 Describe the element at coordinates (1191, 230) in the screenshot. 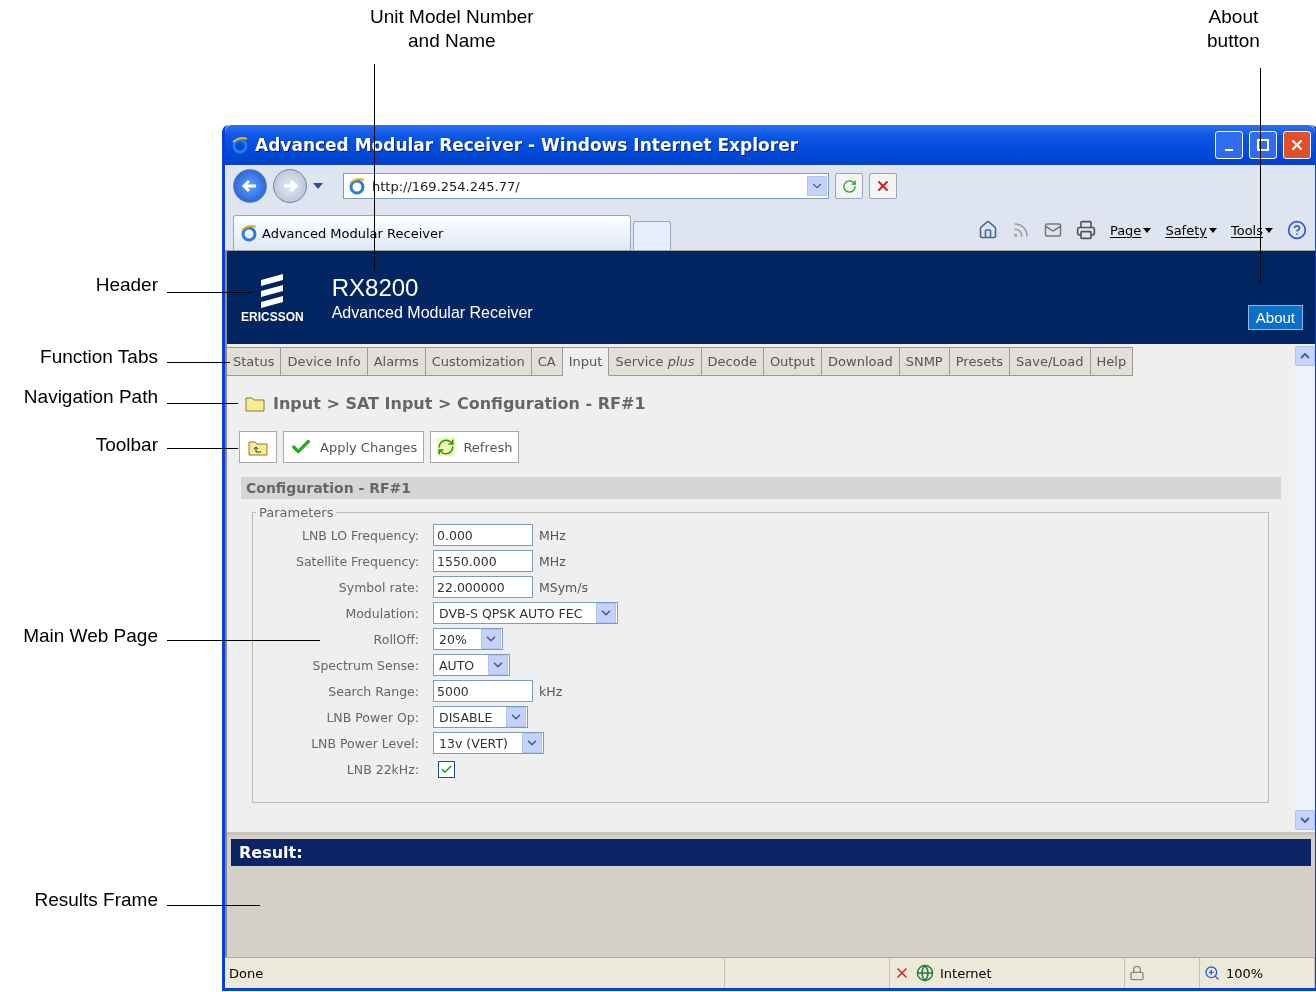

I see `command-menu: Safety` at that location.